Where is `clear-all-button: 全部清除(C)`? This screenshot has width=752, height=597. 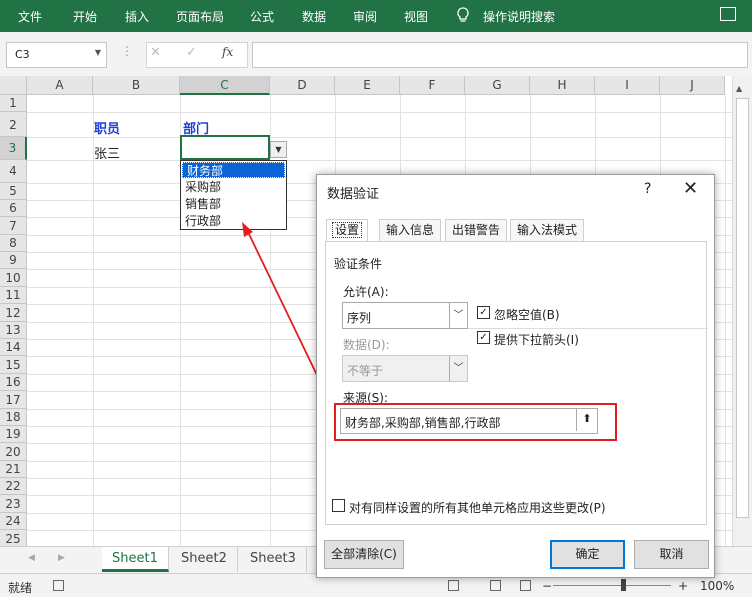
clear-all-button: 全部清除(C) is located at coordinates (364, 554).